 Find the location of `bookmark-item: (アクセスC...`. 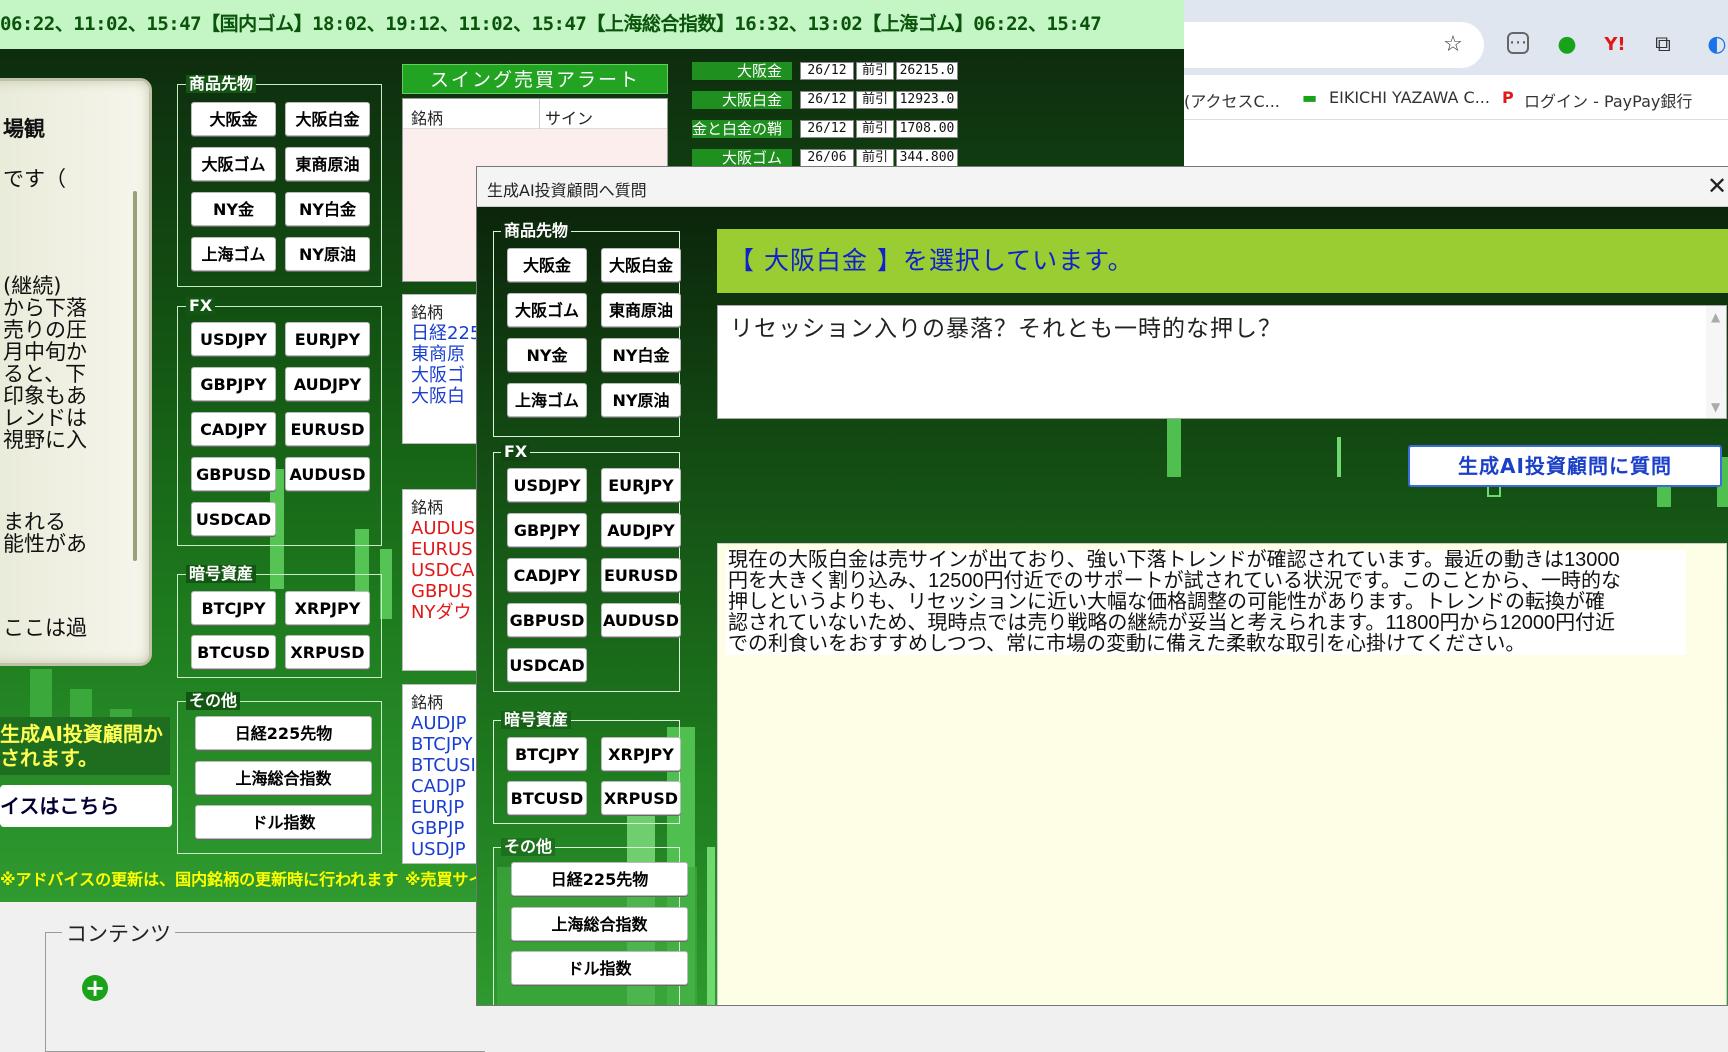

bookmark-item: (アクセスC... is located at coordinates (1232, 100).